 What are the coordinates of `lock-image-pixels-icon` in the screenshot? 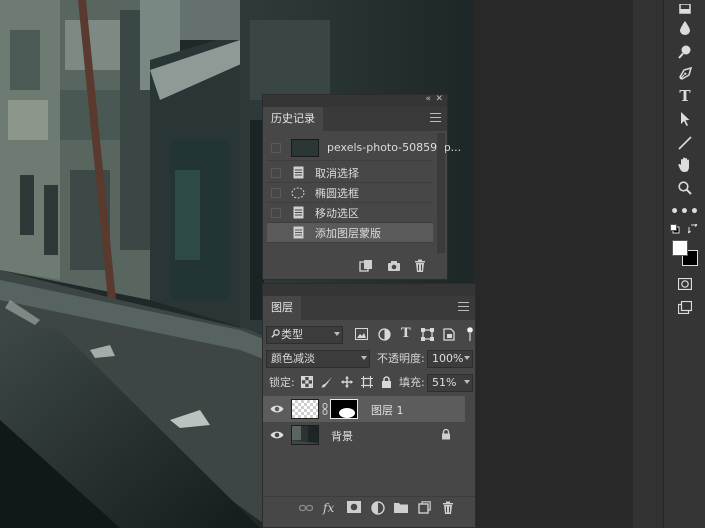 It's located at (328, 383).